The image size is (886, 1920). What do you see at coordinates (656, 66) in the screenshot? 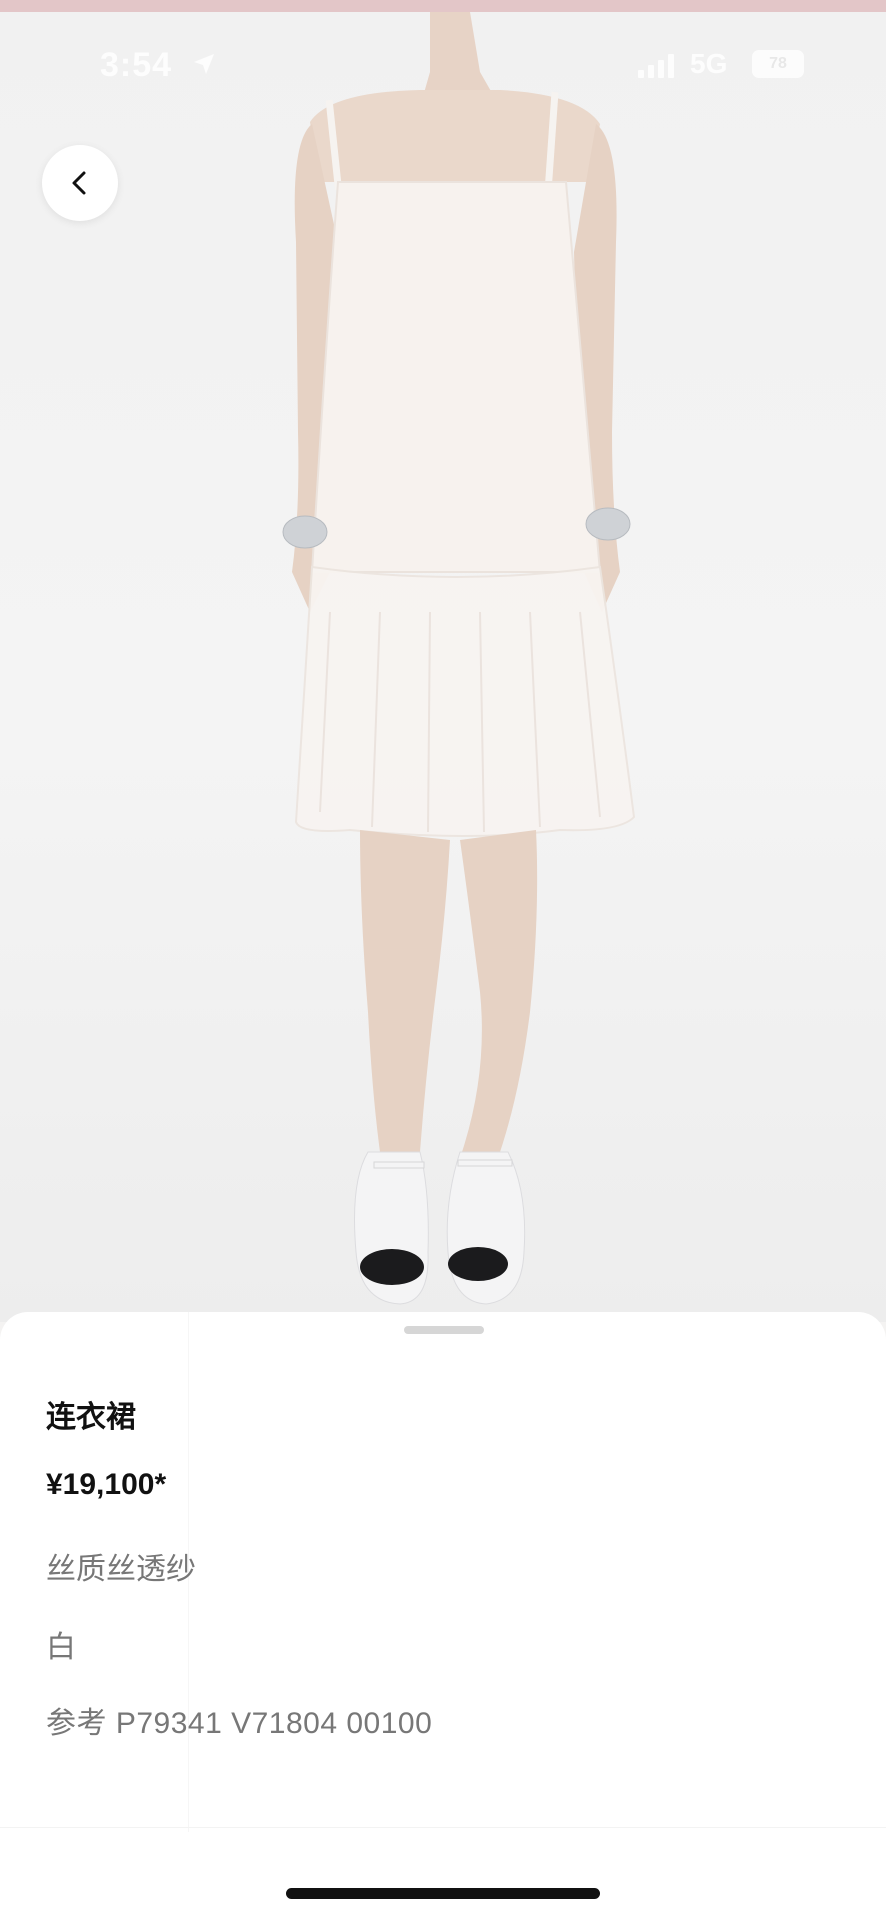
I see `signal-strength-icon` at bounding box center [656, 66].